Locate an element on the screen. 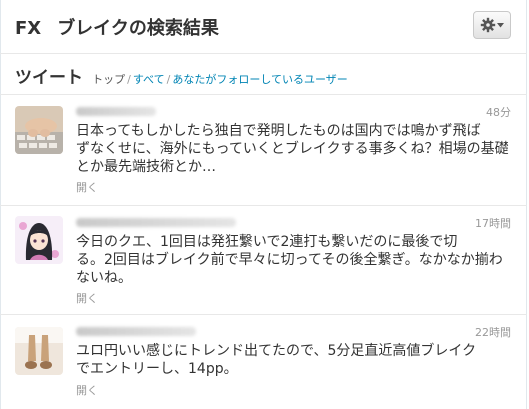  tweet-timestamp: 17時間 is located at coordinates (493, 223).